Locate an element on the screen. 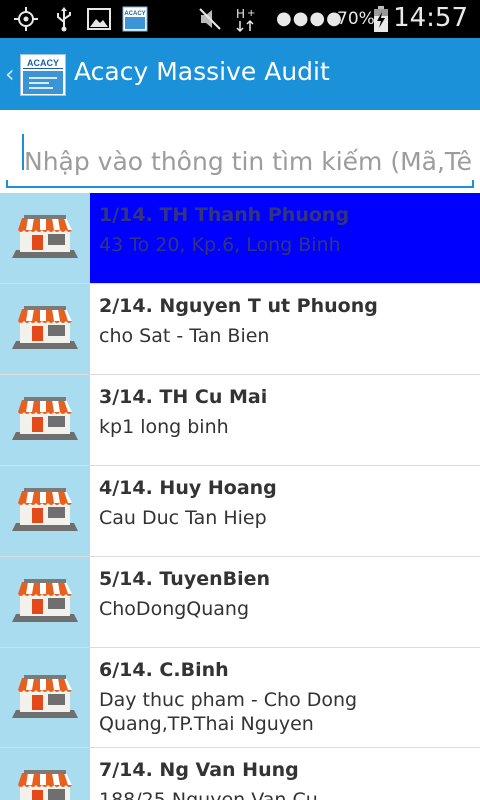 The image size is (480, 800). image-icon is located at coordinates (99, 19).